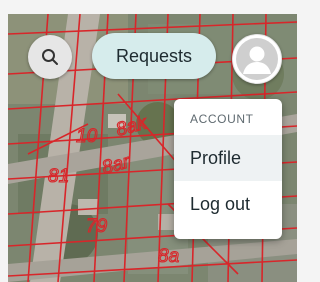  I want to click on parcel-number: 8a, so click(168, 256).